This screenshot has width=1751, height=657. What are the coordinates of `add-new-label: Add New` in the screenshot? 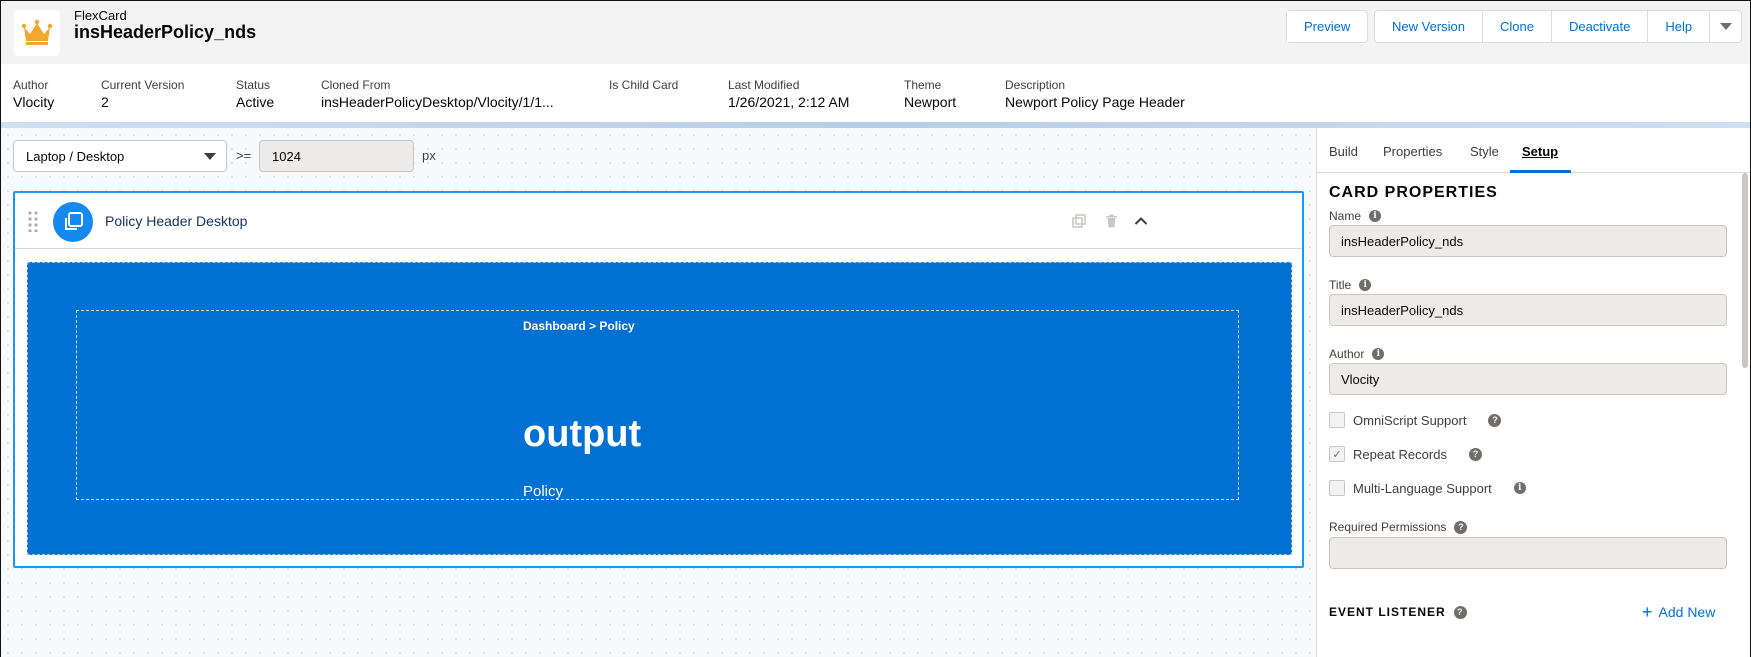 It's located at (1687, 612).